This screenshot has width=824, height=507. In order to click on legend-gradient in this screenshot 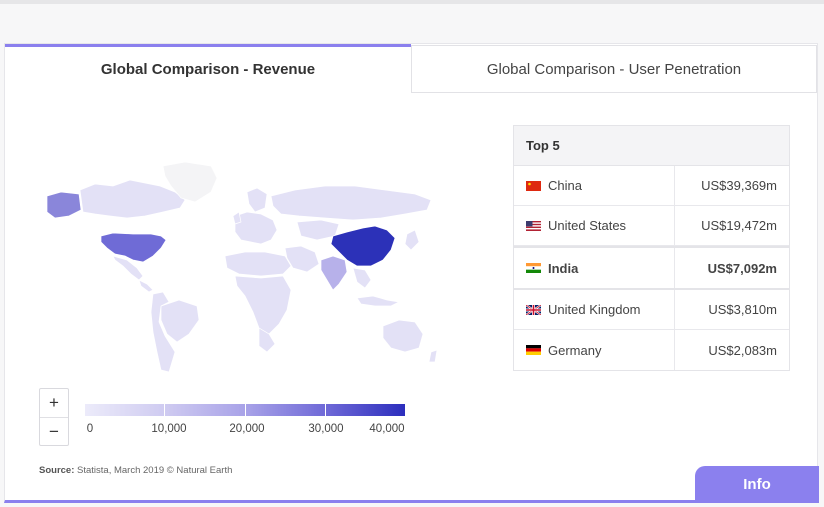, I will do `click(245, 410)`.